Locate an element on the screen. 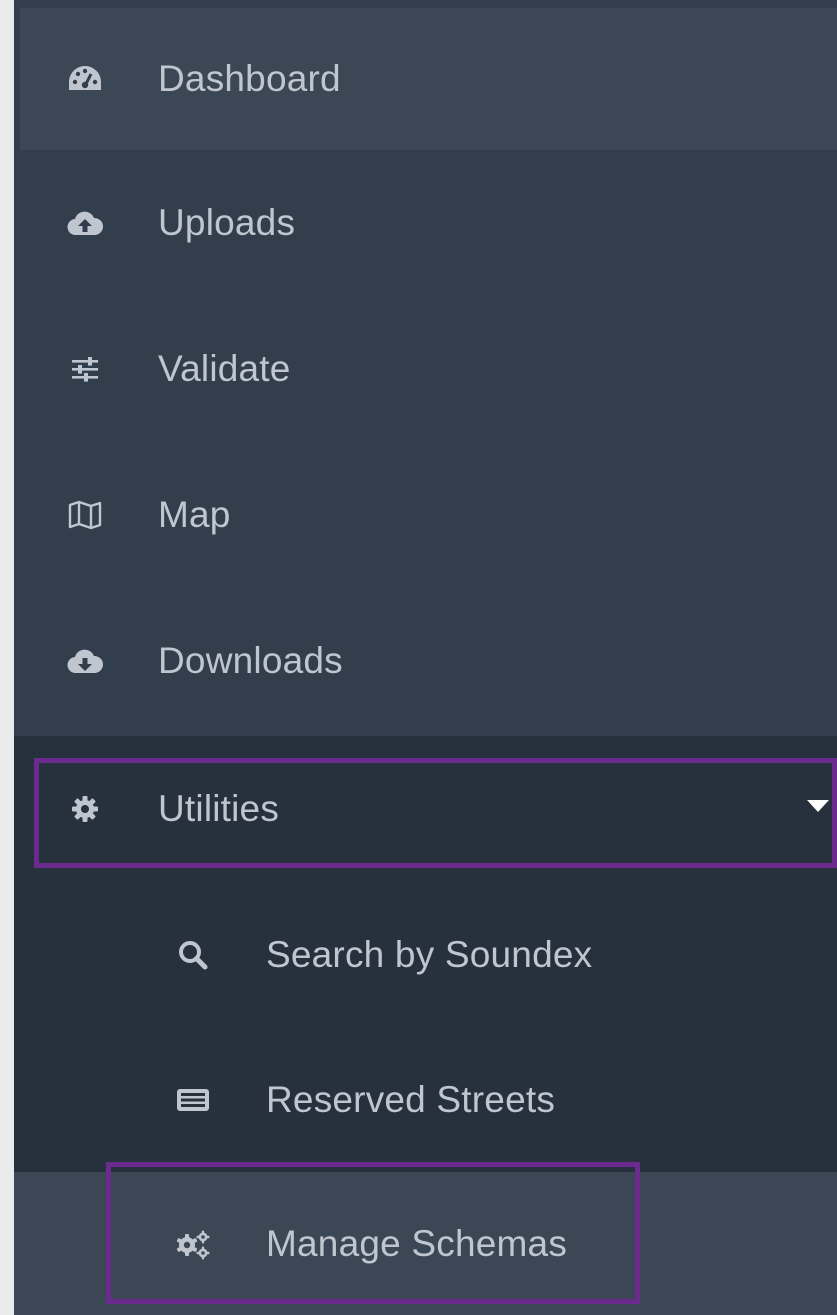 The height and width of the screenshot is (1315, 837). map-icon is located at coordinates (85, 515).